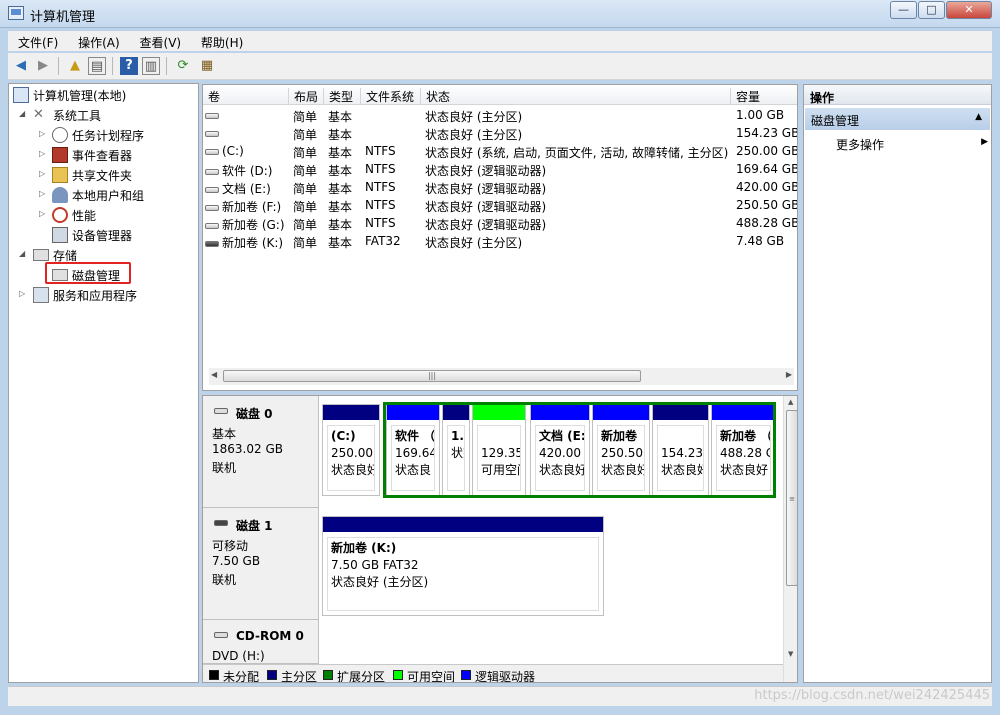 This screenshot has height=715, width=1000. Describe the element at coordinates (351, 450) in the screenshot. I see `partition-block: (C:) 250.00 (状态良好` at that location.